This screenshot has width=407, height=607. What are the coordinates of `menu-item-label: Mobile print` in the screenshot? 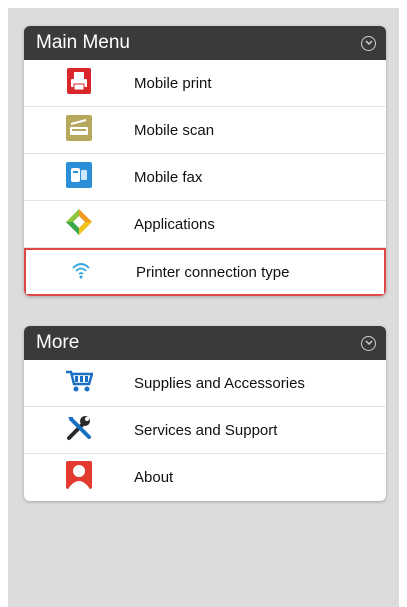 It's located at (173, 83).